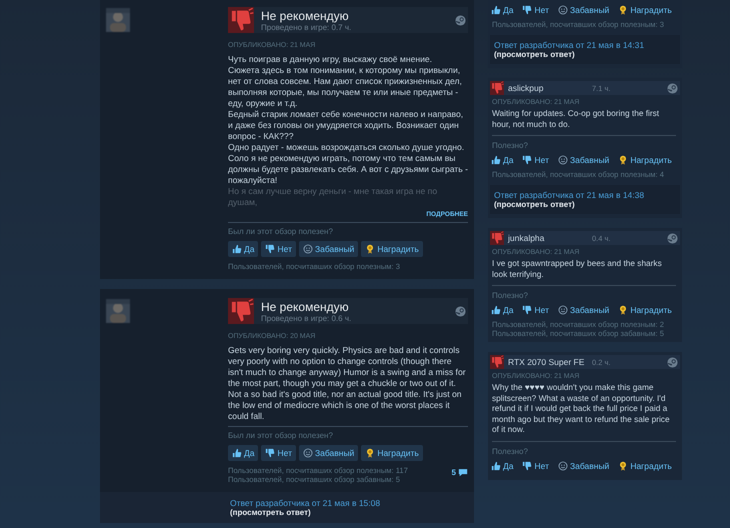 The image size is (730, 528). What do you see at coordinates (345, 87) in the screenshot?
I see `review-text: Сюжета здесь в том понимании, к которому мы привыкли, нет от слова совсем. Нам дают список прижизненных дел, выполняя которые, мы получаем те или иные предметы - еду, оружие и т.д.` at bounding box center [345, 87].